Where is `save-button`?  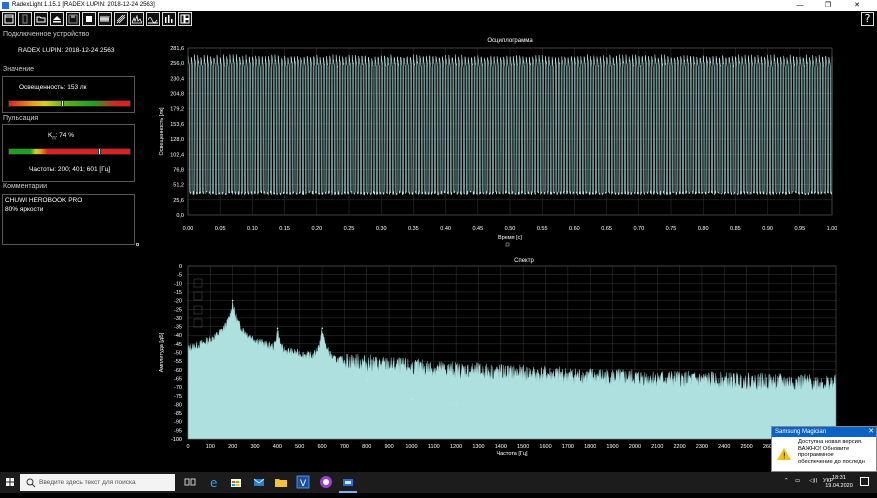 save-button is located at coordinates (73, 19).